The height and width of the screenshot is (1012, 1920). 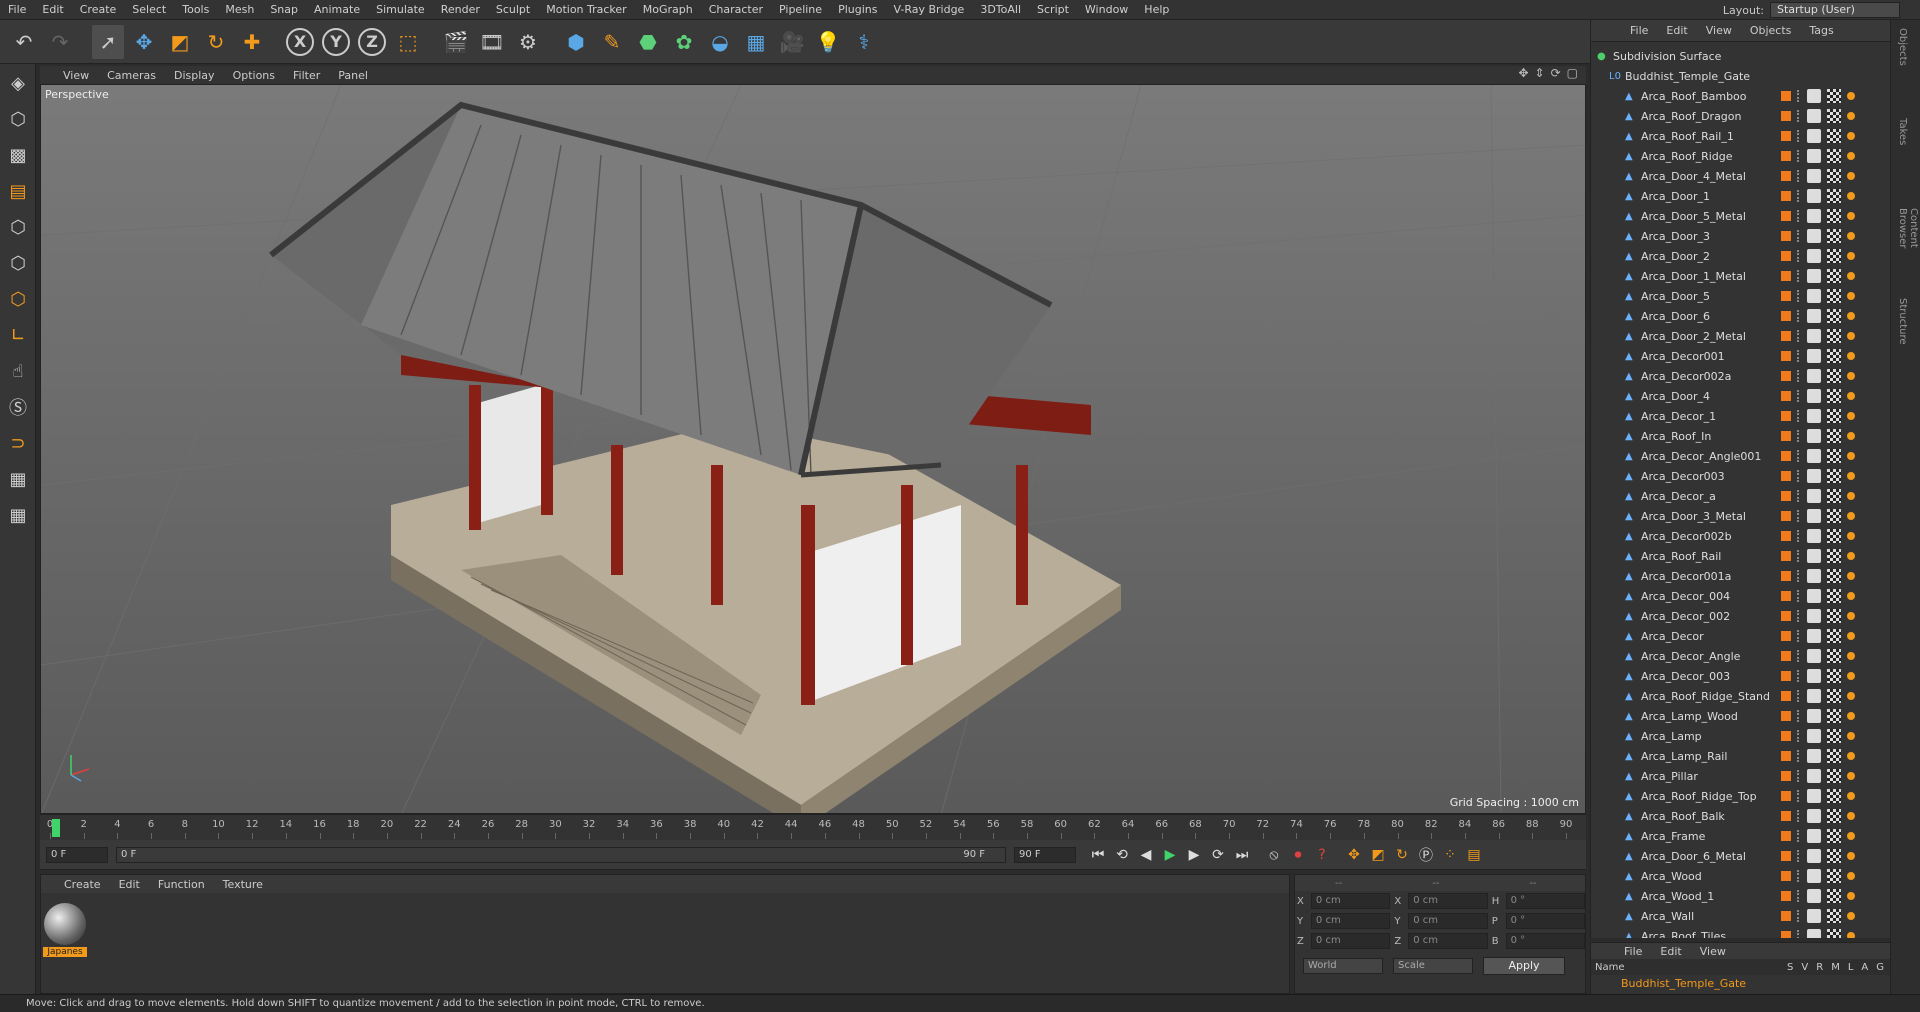 I want to click on object-row: ▲ Arca_Decor_002, so click(x=1741, y=616).